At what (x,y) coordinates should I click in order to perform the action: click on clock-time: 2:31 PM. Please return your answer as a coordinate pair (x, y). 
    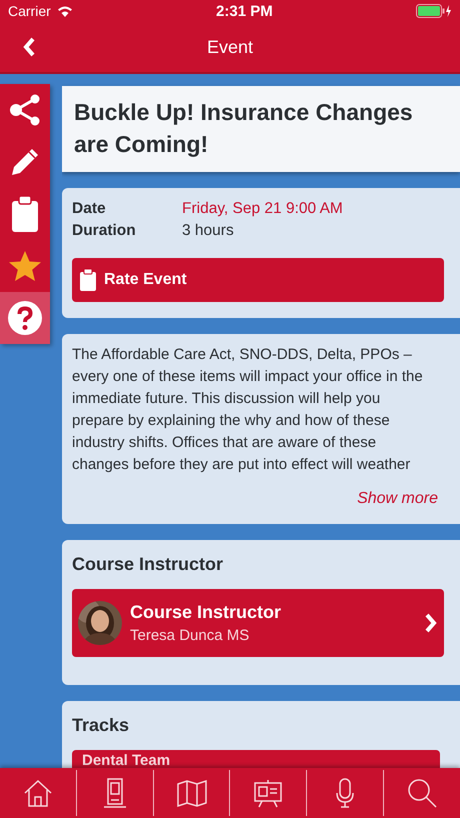
    Looking at the image, I should click on (244, 11).